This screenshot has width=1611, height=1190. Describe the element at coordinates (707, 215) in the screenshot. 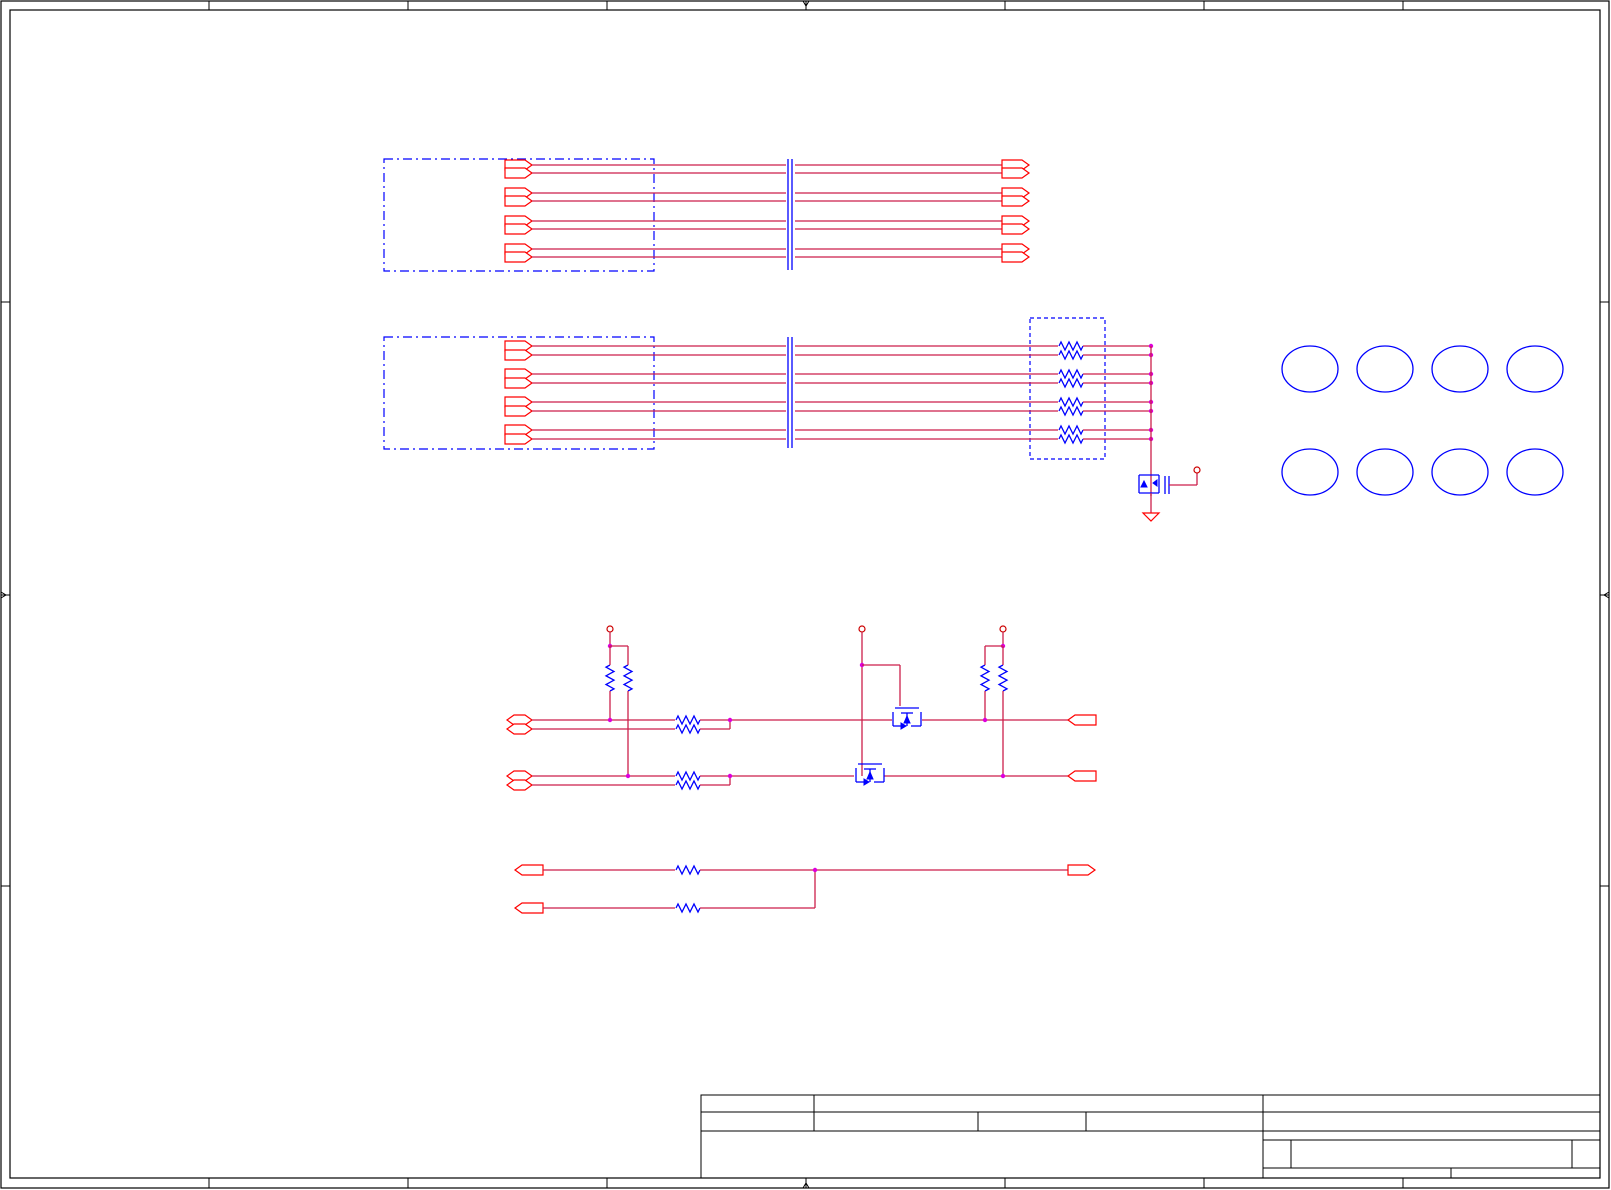

I see `top-bus-group` at that location.